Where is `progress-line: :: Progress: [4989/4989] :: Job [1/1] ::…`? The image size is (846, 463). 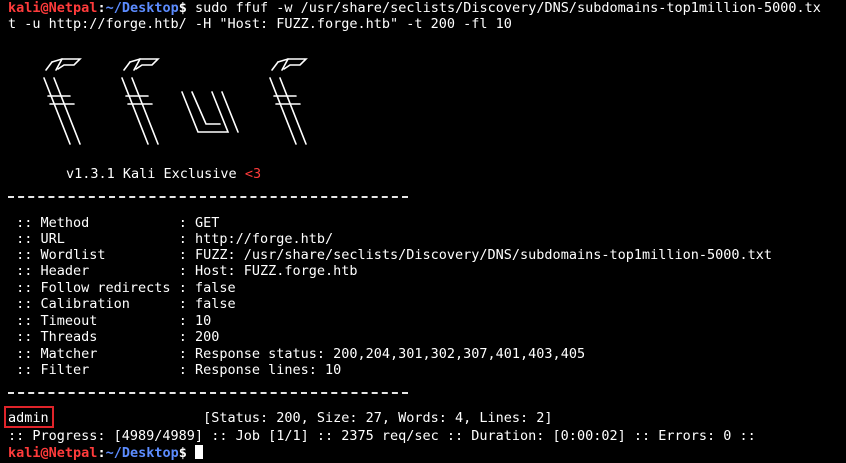 progress-line: :: Progress: [4989/4989] :: Job [1/1] ::… is located at coordinates (382, 436).